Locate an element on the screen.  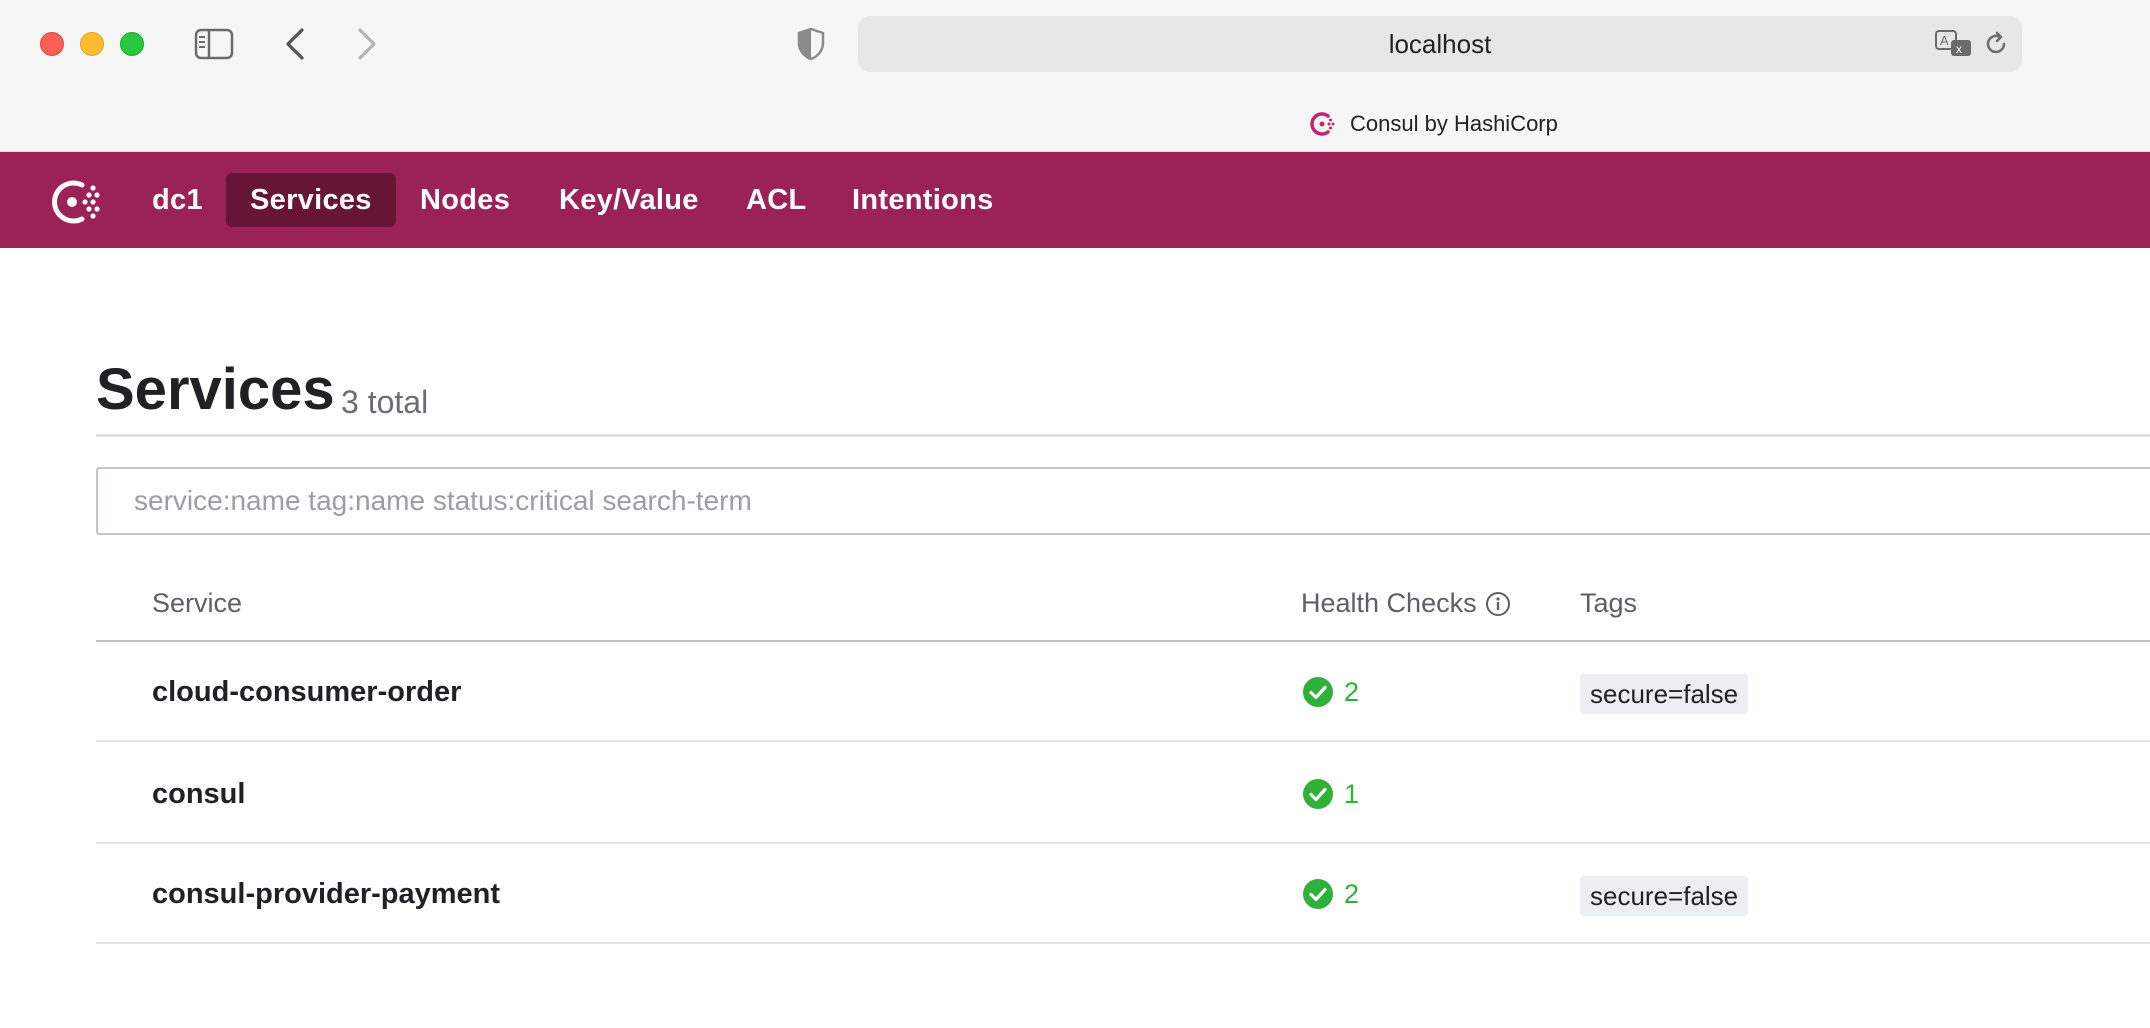
svg-text: x is located at coordinates (1959, 49).